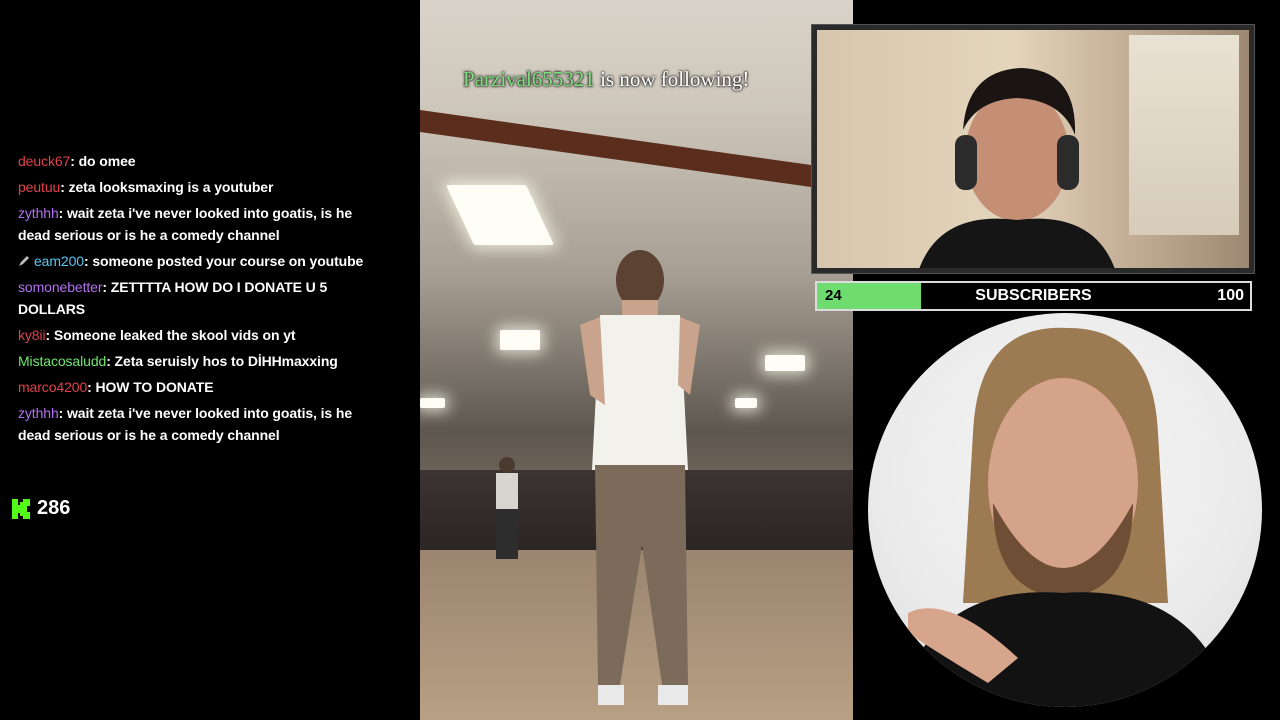 The width and height of the screenshot is (1280, 720). What do you see at coordinates (1065, 517) in the screenshot?
I see `guest-figure` at bounding box center [1065, 517].